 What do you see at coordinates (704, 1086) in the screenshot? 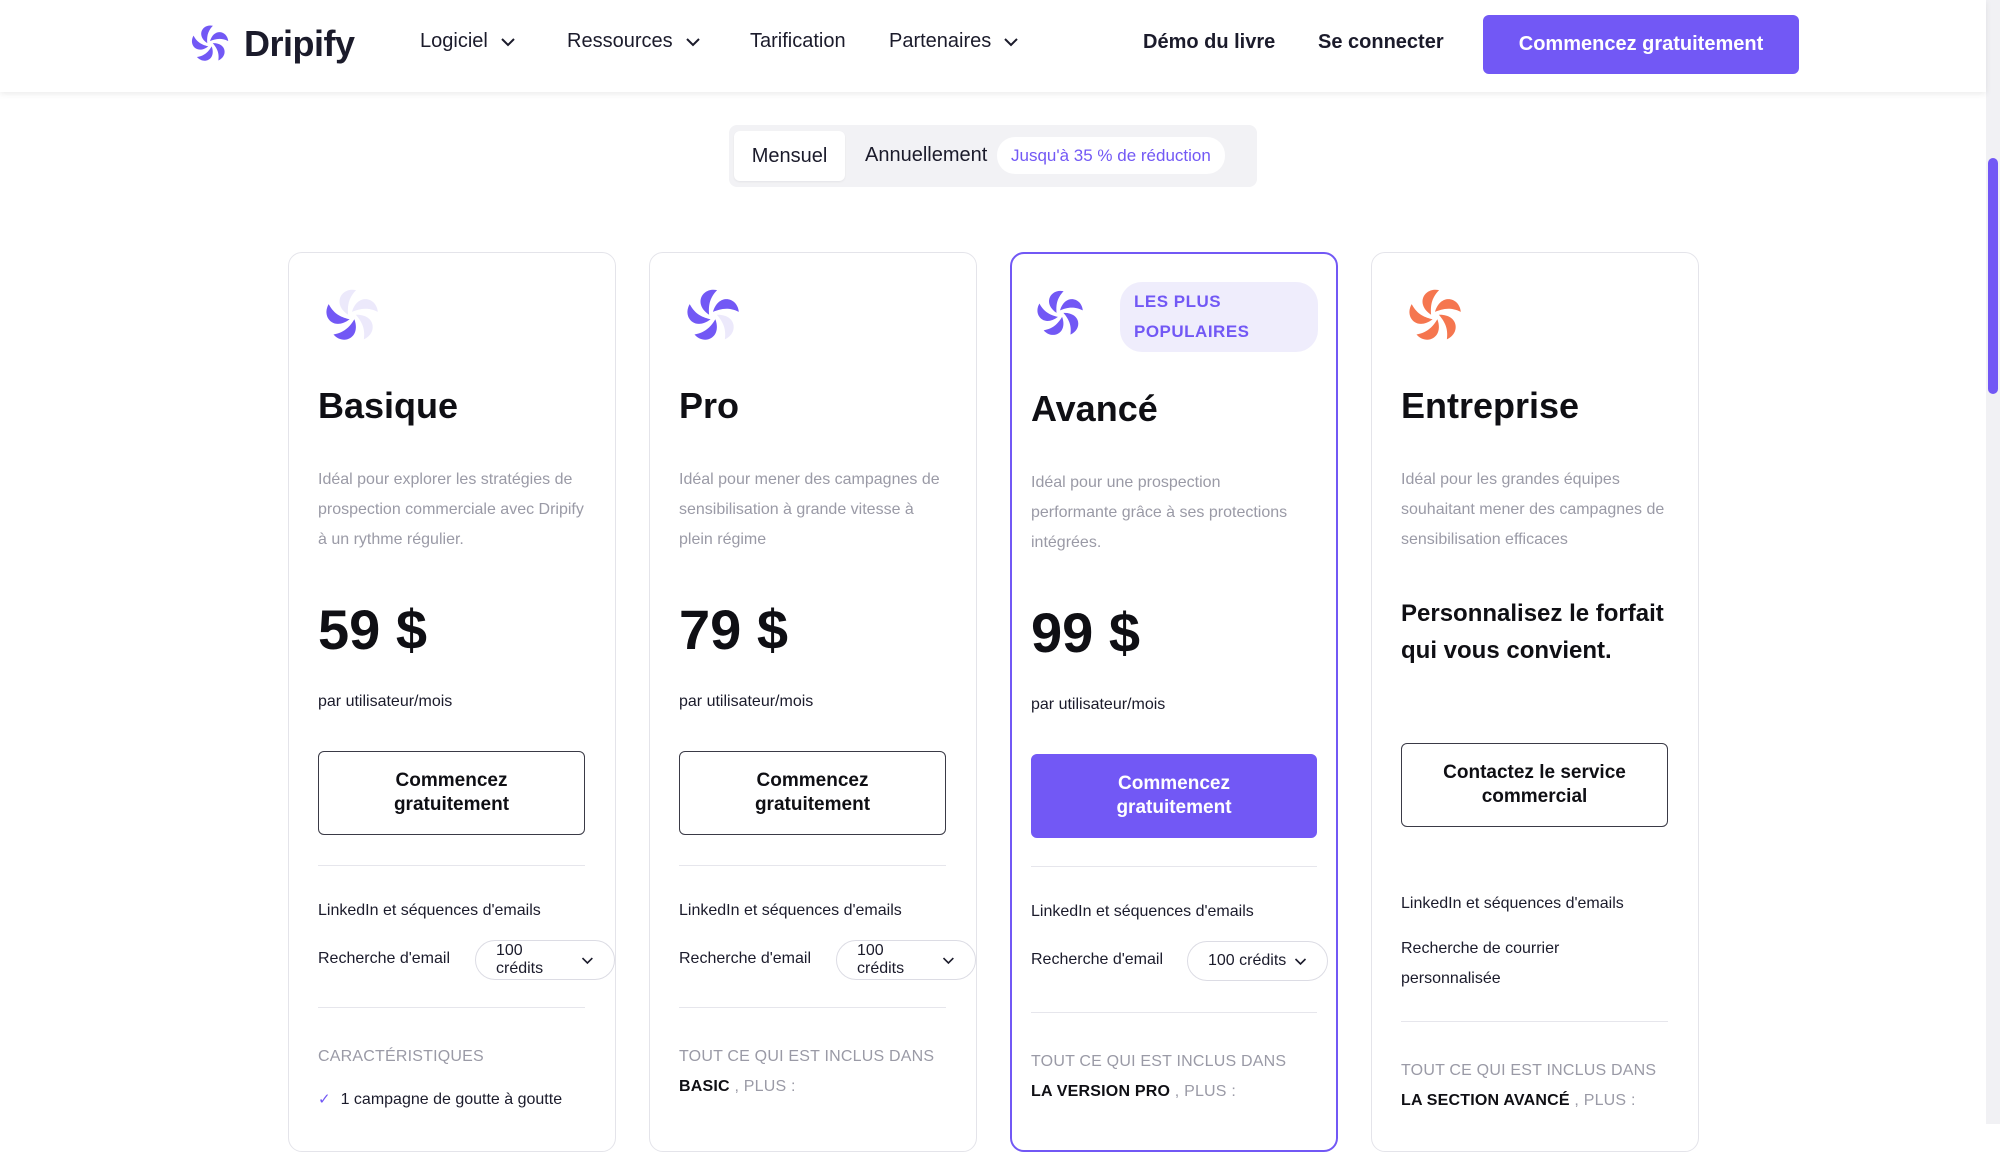
I see `section-plan-name: BASIC` at bounding box center [704, 1086].